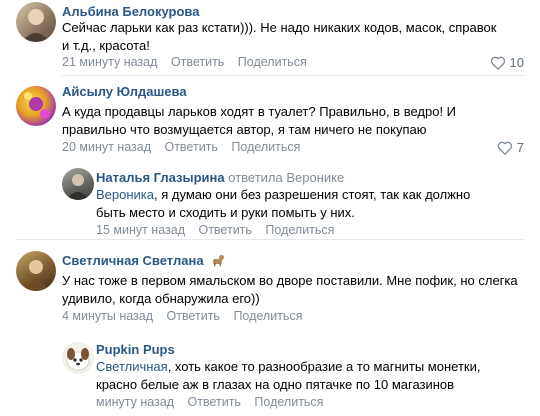 Image resolution: width=540 pixels, height=416 pixels. What do you see at coordinates (516, 62) in the screenshot?
I see `like-count: 10` at bounding box center [516, 62].